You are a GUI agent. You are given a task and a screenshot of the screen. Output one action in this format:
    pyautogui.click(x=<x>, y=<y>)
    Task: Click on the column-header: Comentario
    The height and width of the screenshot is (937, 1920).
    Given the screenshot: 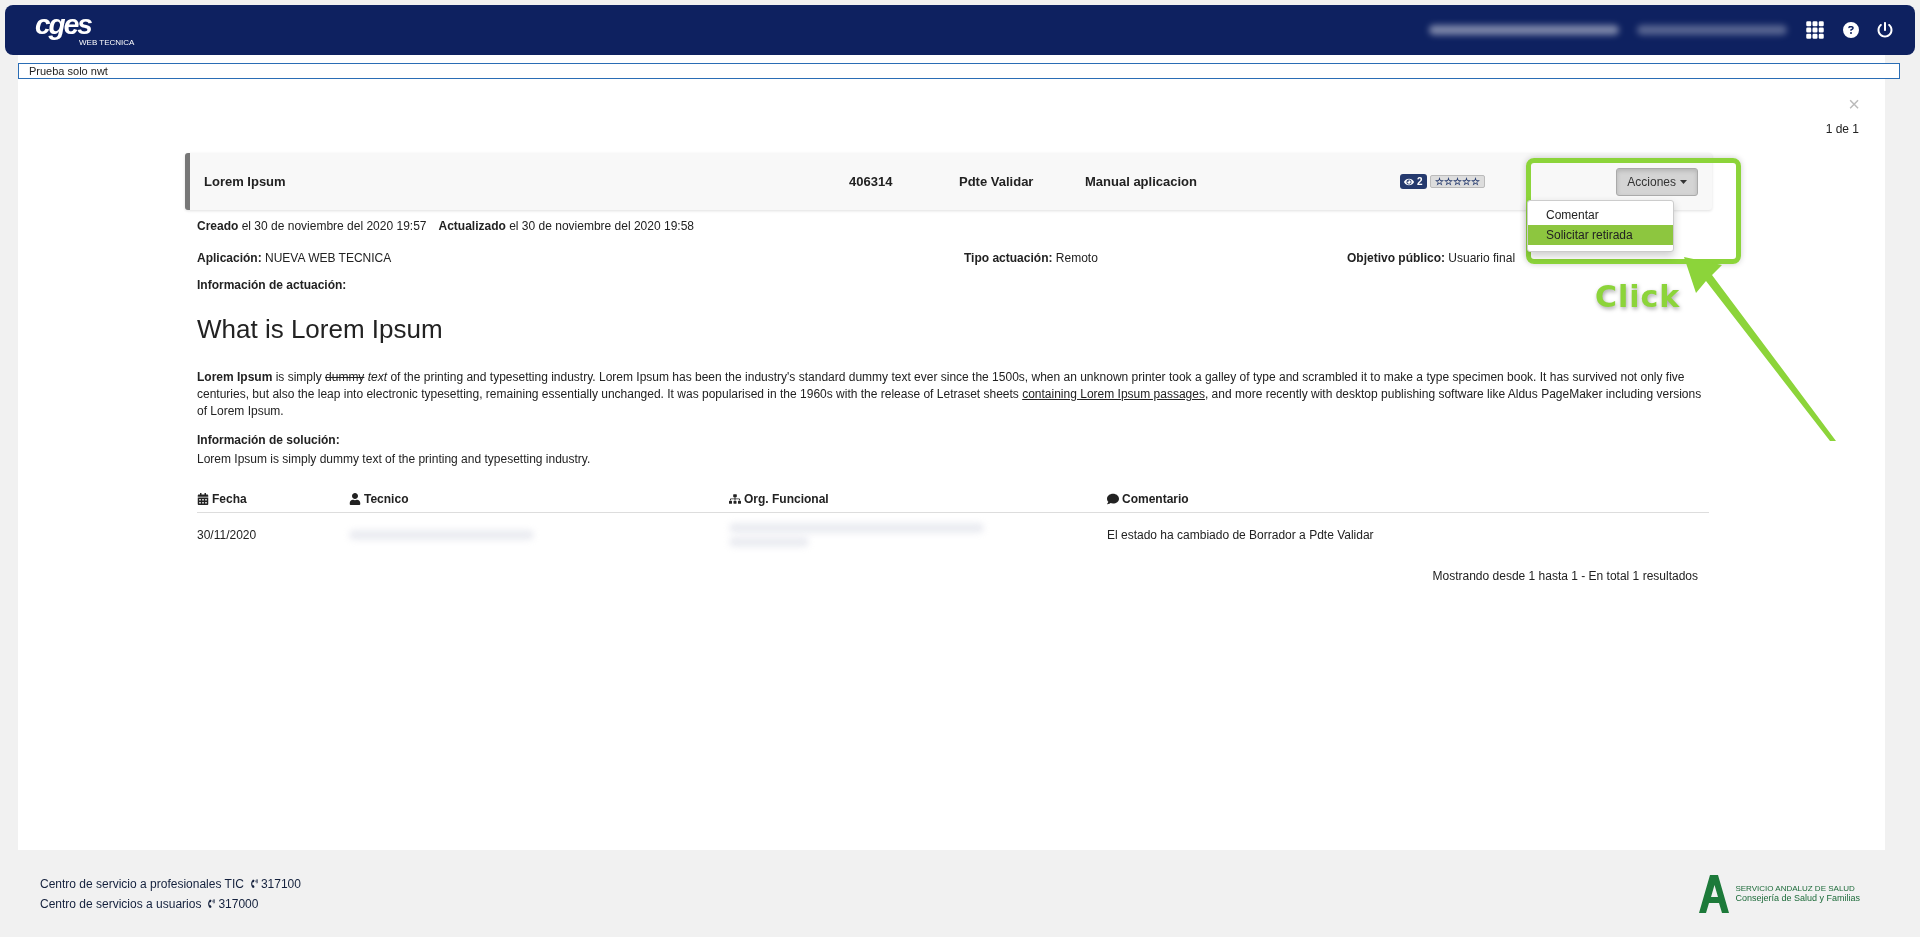 What is the action you would take?
    pyautogui.click(x=1408, y=499)
    